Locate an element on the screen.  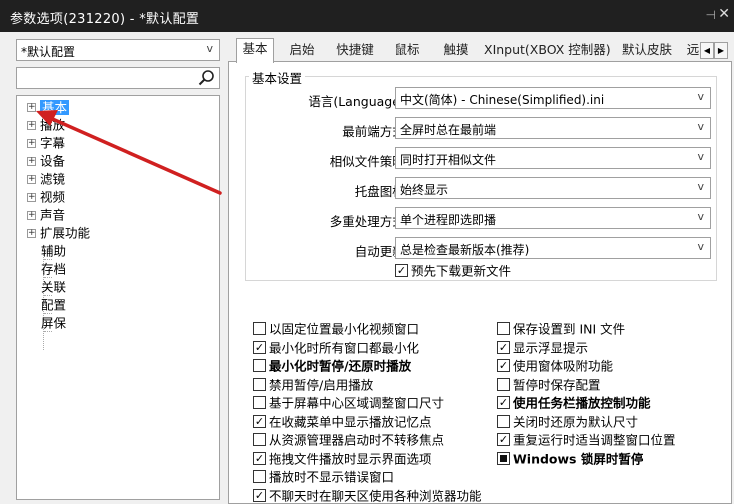
left-option-label: 从资源管理器启动时不转移焦点 is located at coordinates (357, 440).